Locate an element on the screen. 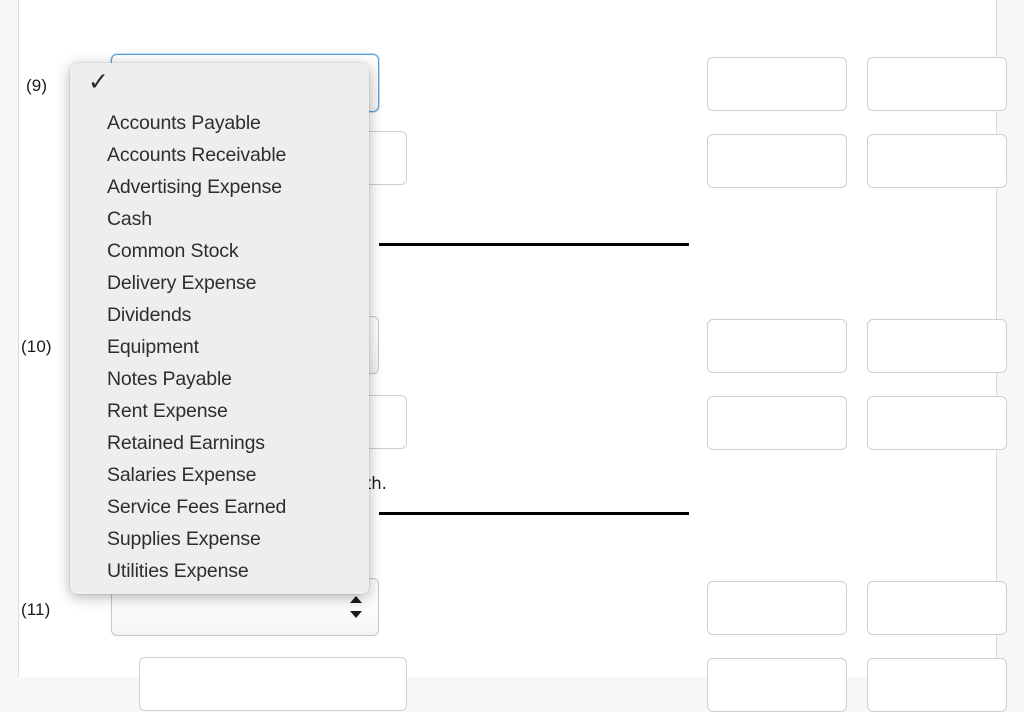 The image size is (1024, 712). debit-amount-9-a is located at coordinates (777, 84).